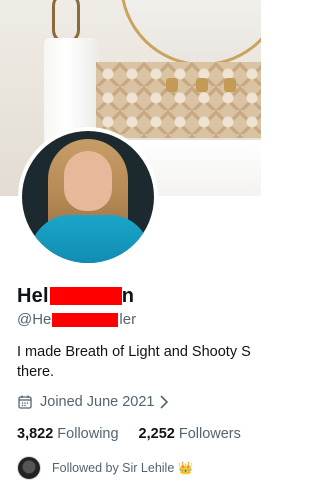 The image size is (320, 503). Describe the element at coordinates (36, 372) in the screenshot. I see `bio-line: there.` at that location.